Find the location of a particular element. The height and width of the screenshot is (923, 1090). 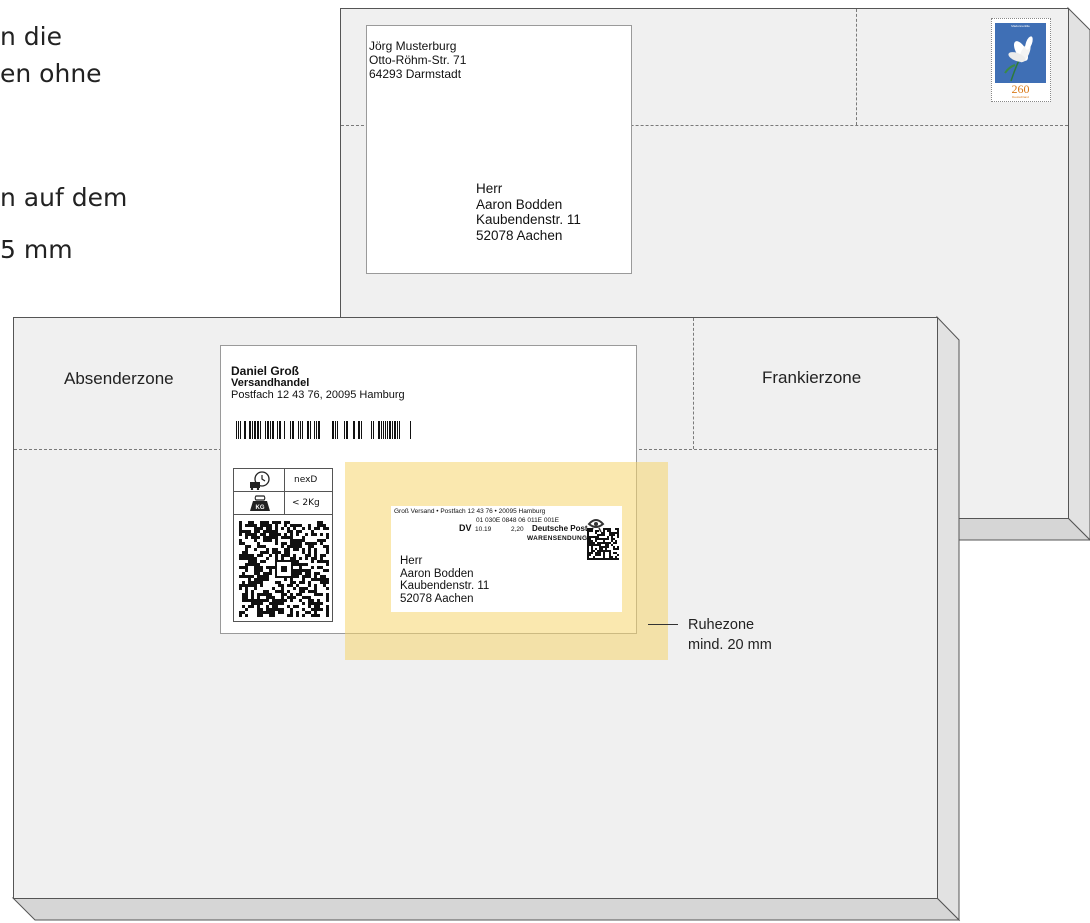

datamatrix-code is located at coordinates (603, 544).